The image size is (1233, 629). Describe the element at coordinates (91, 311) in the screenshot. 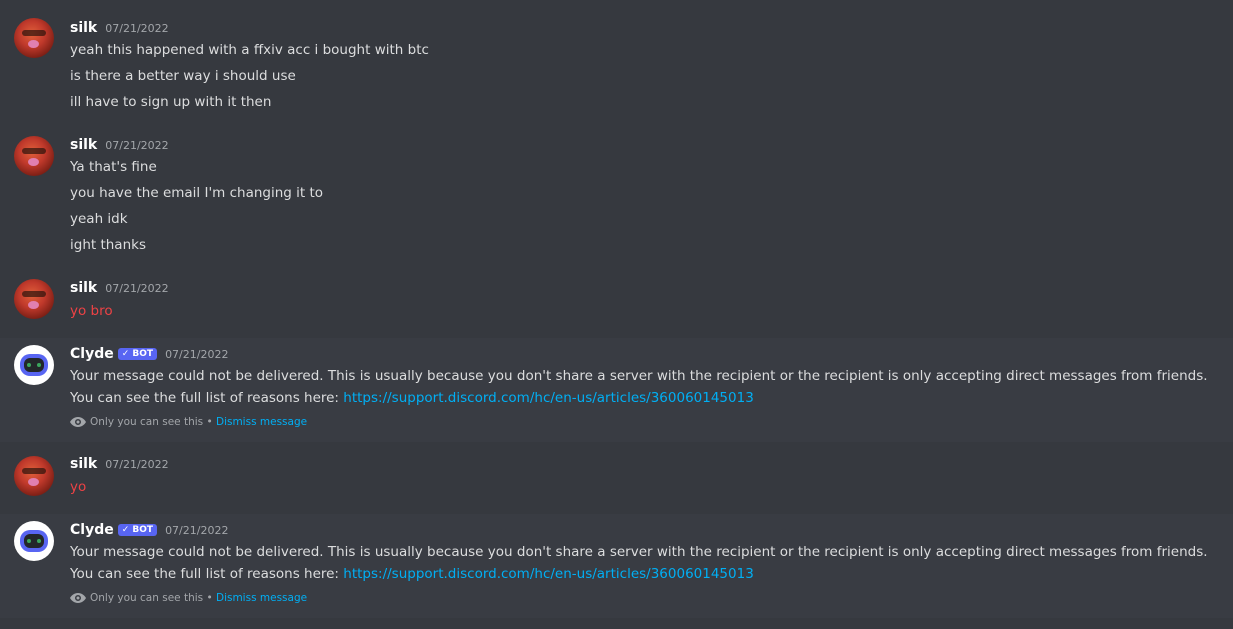

I see `failed-message-text: yo bro` at that location.